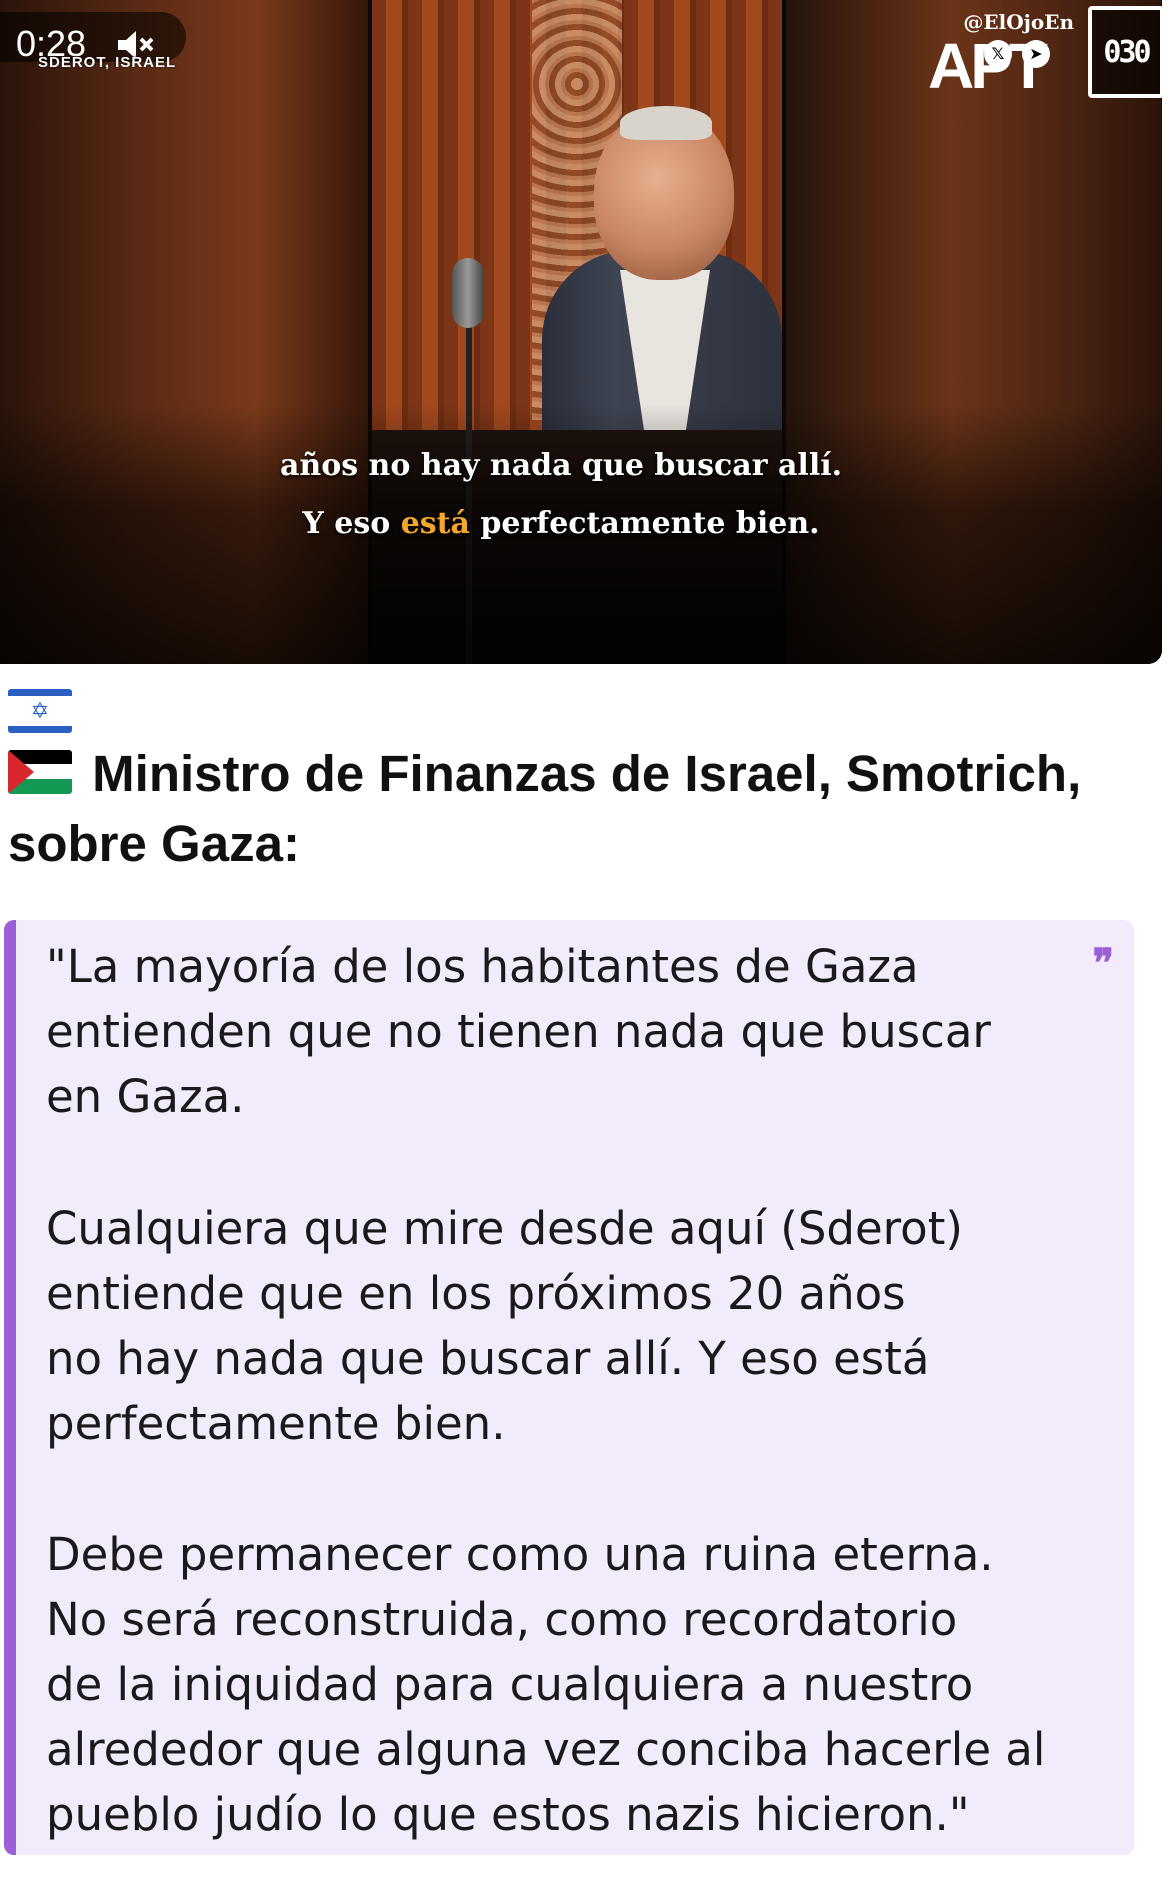  What do you see at coordinates (644, 523) in the screenshot?
I see `subtitle-text: perfectamente bien.` at bounding box center [644, 523].